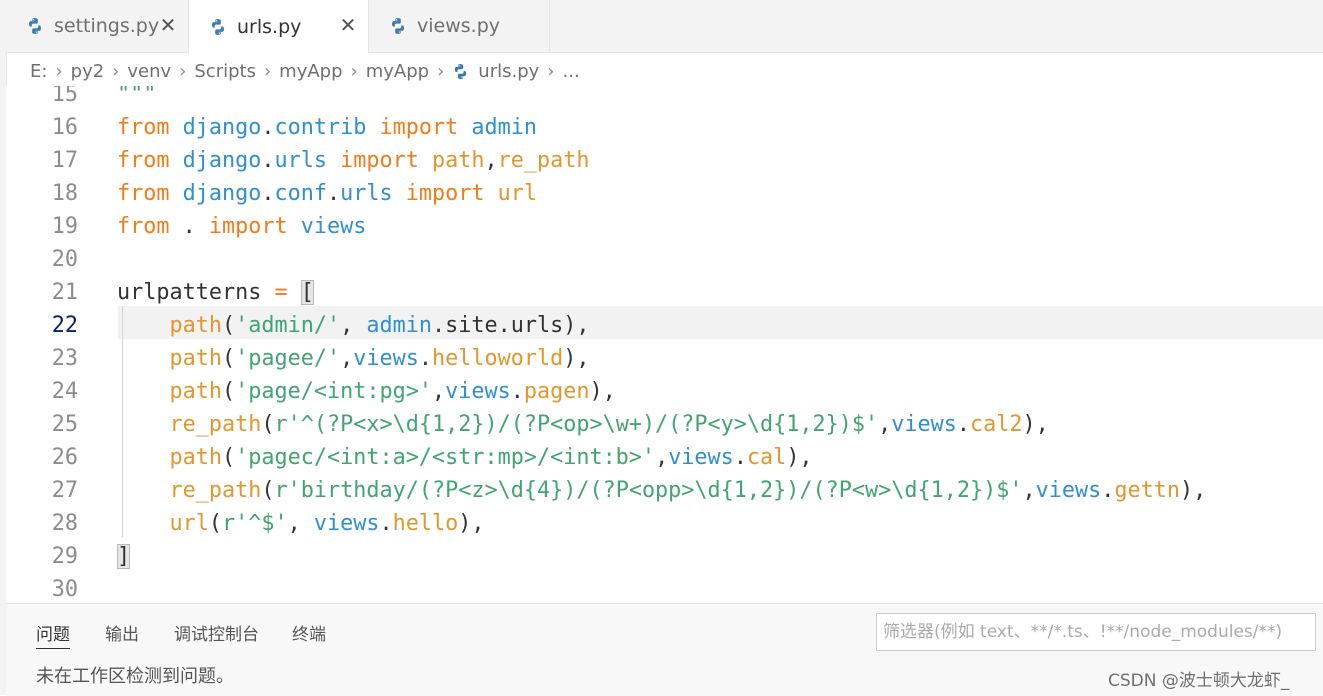 The height and width of the screenshot is (696, 1323). What do you see at coordinates (664, 193) in the screenshot?
I see `code-line: 18 from django.conf.urls import url` at bounding box center [664, 193].